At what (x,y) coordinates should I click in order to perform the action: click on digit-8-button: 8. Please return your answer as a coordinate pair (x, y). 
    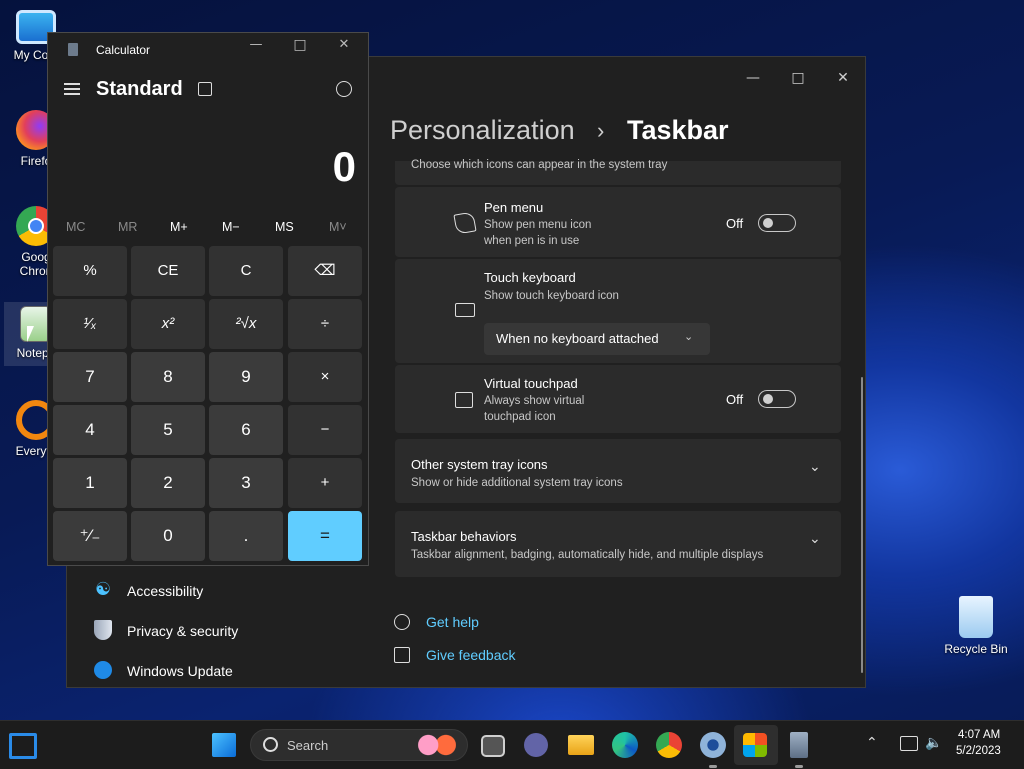
    Looking at the image, I should click on (168, 377).